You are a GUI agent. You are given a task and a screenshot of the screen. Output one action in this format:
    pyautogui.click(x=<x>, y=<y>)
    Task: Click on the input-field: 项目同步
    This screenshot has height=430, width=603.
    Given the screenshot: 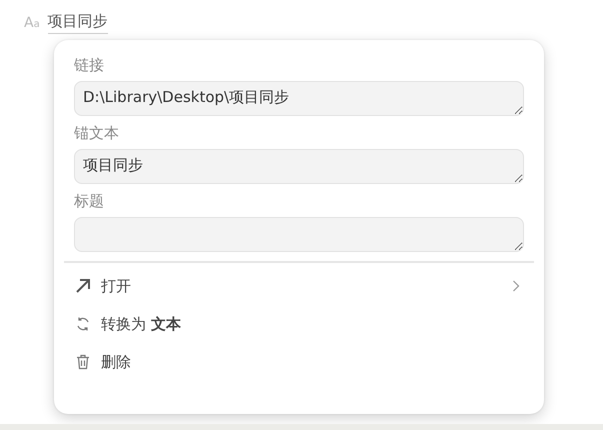 What is the action you would take?
    pyautogui.click(x=299, y=166)
    